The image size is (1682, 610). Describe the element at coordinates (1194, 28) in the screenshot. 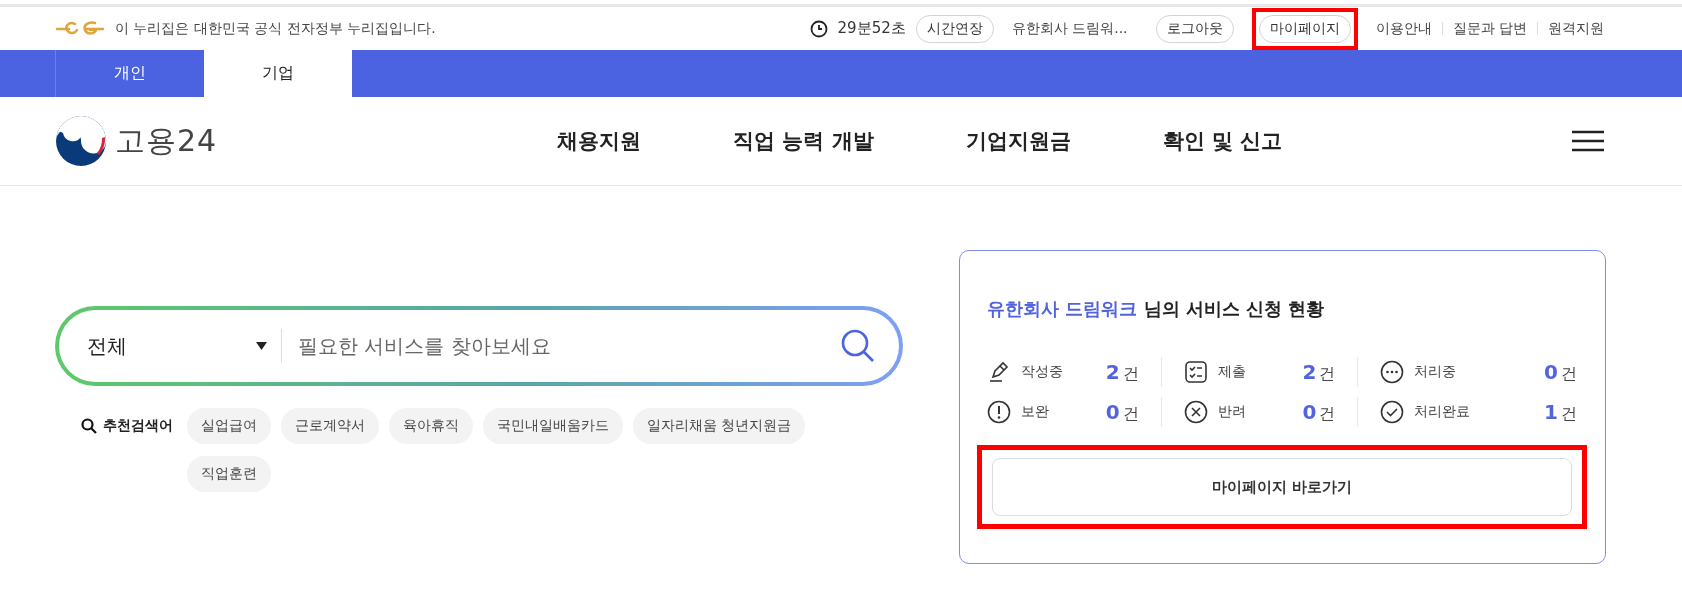

I see `logout-button: 로그아웃` at that location.